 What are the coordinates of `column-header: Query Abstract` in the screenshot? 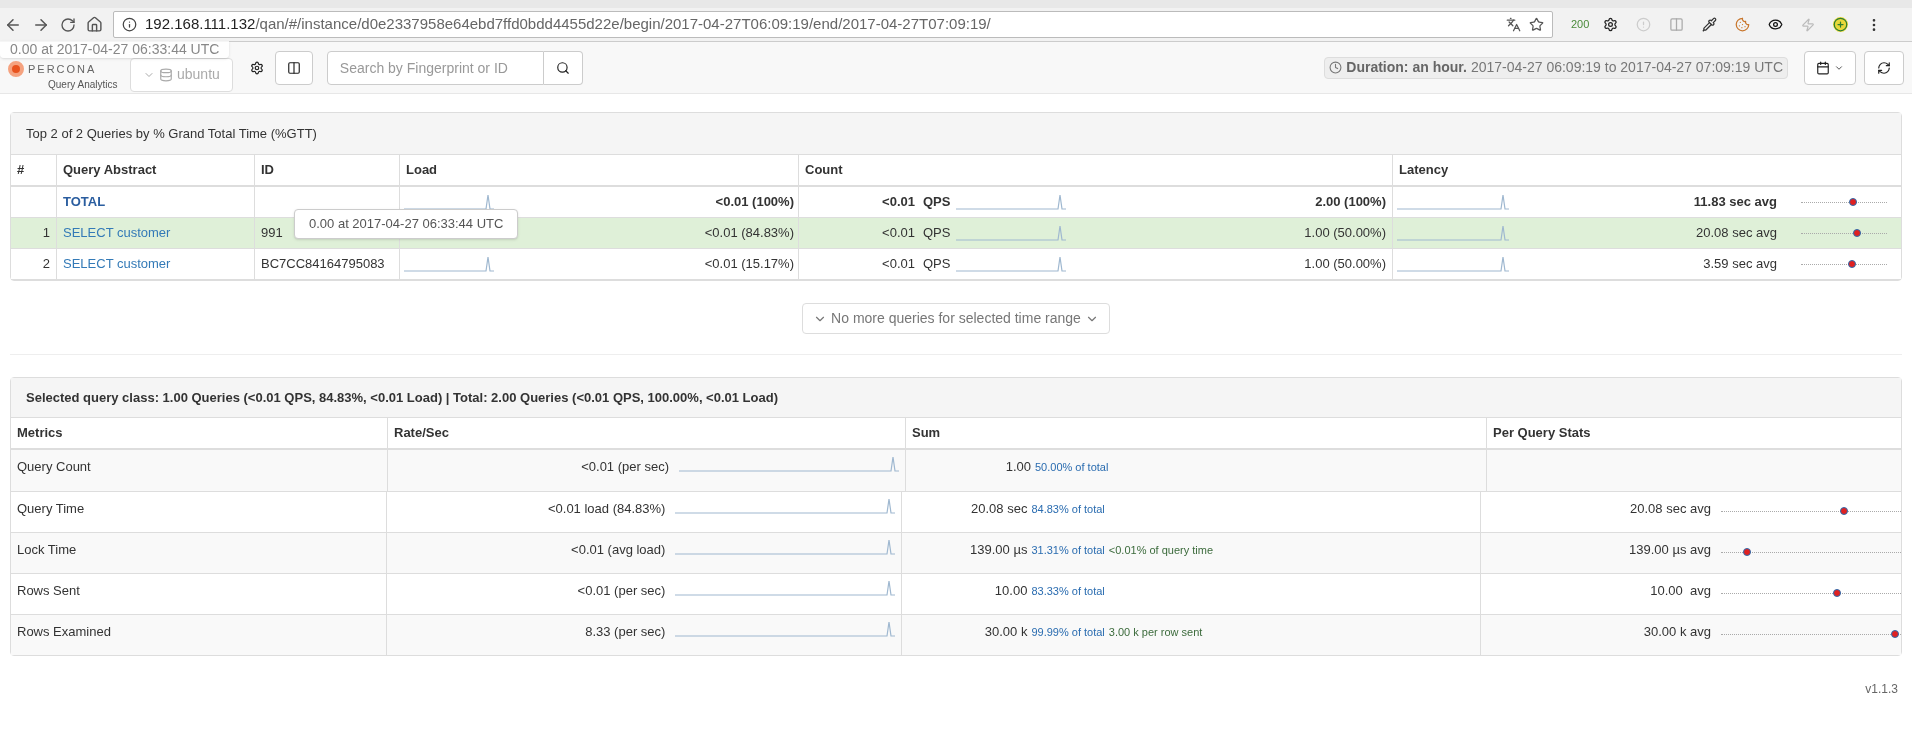 It's located at (110, 170).